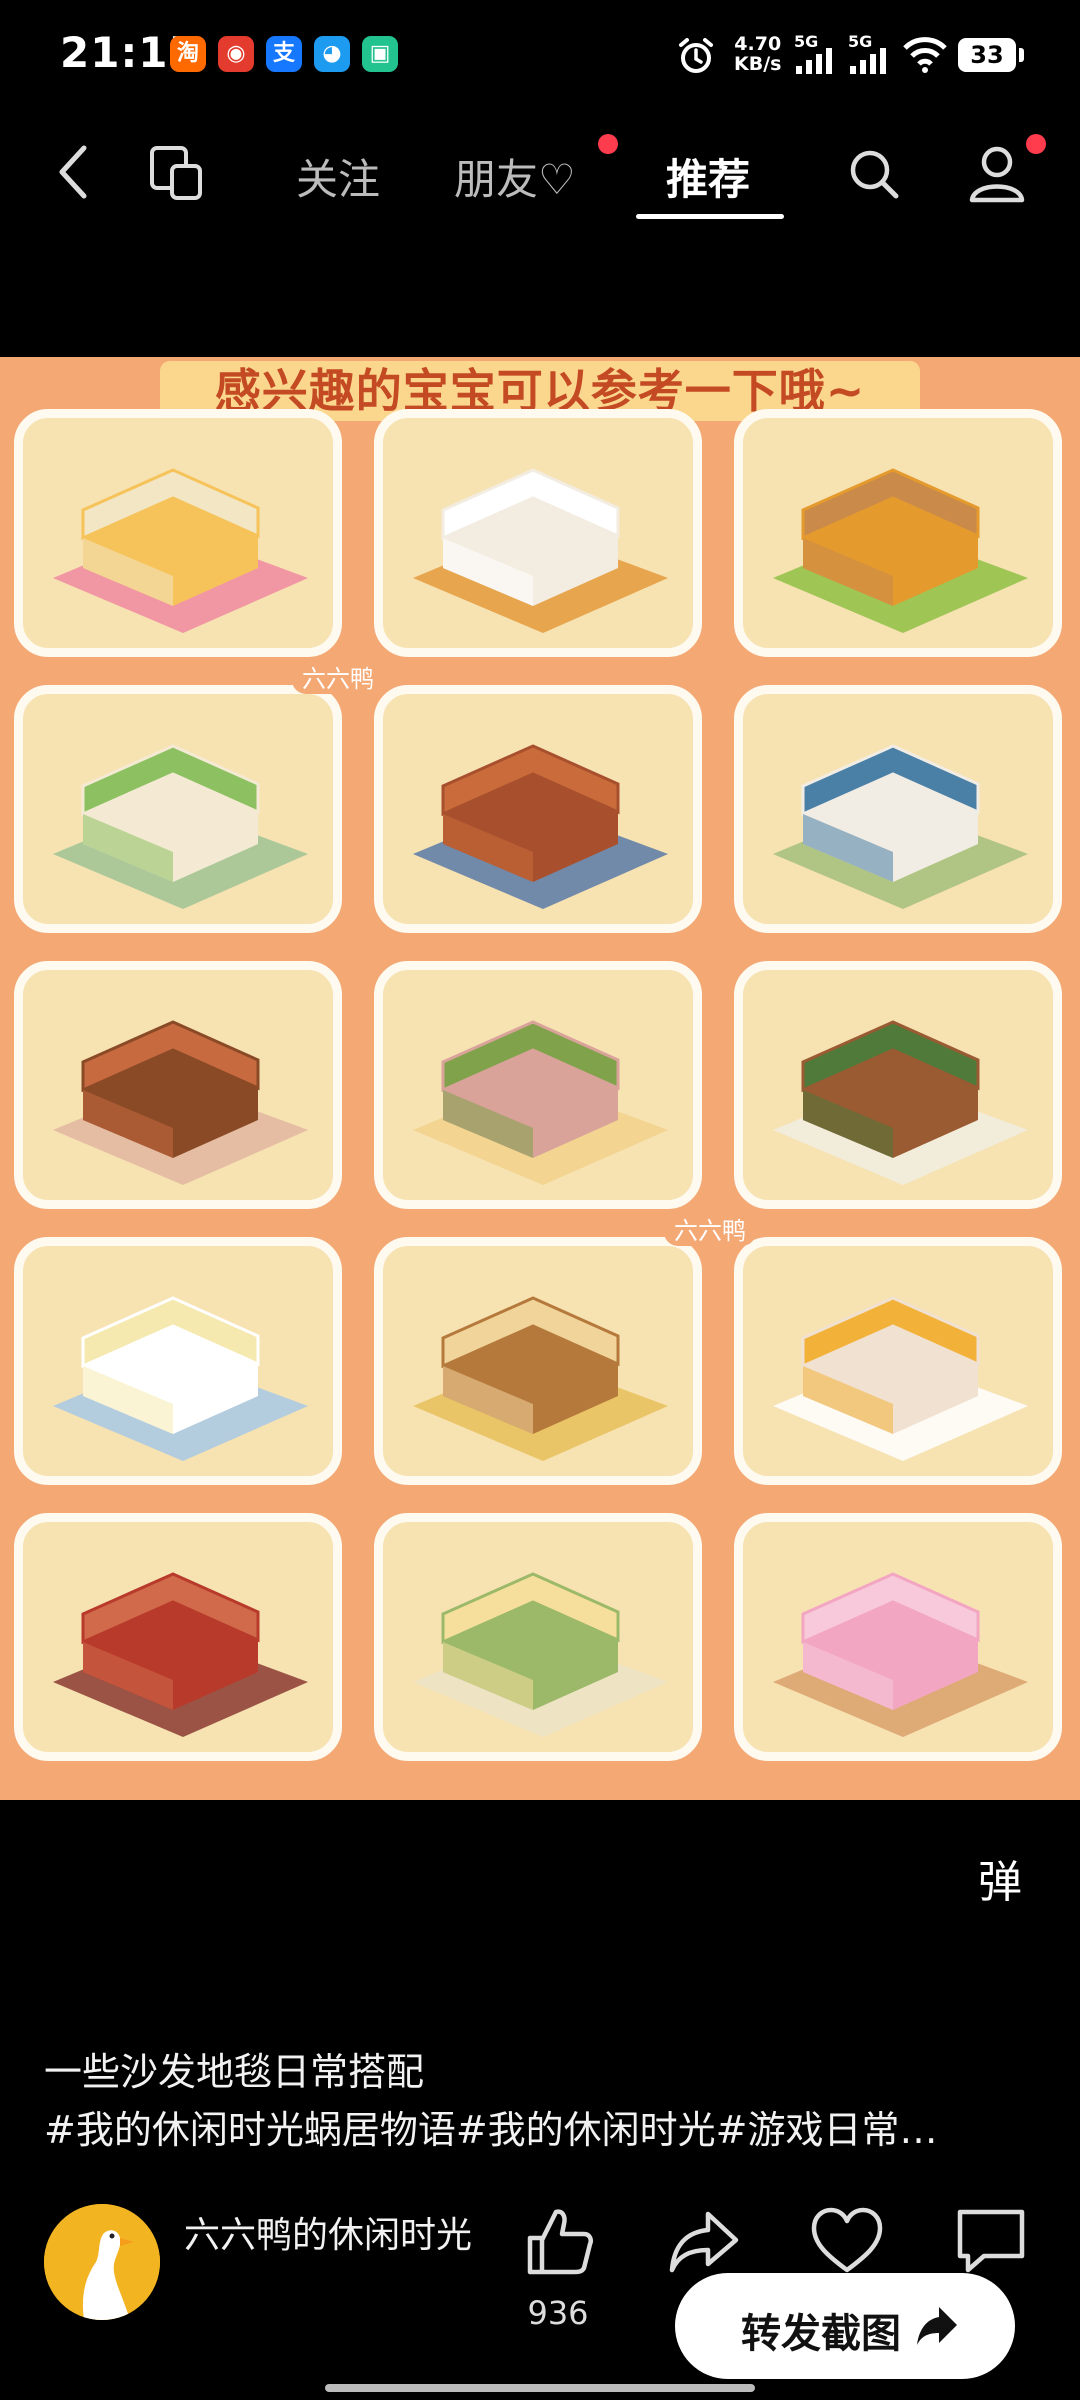  Describe the element at coordinates (540, 2388) in the screenshot. I see `home-indicator` at that location.